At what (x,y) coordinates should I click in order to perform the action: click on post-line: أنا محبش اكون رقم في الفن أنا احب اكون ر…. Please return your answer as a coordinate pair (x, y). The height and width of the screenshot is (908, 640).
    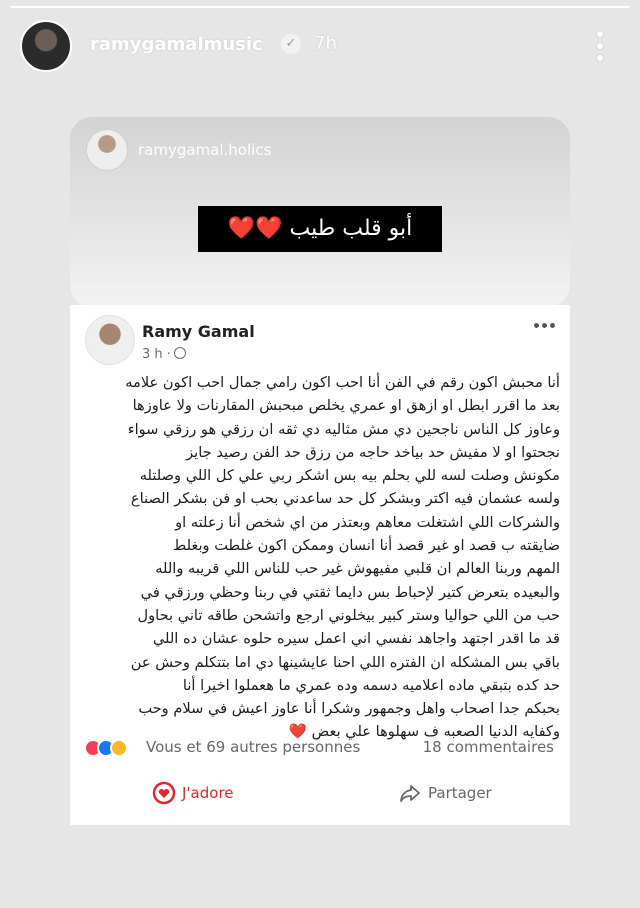
    Looking at the image, I should click on (342, 382).